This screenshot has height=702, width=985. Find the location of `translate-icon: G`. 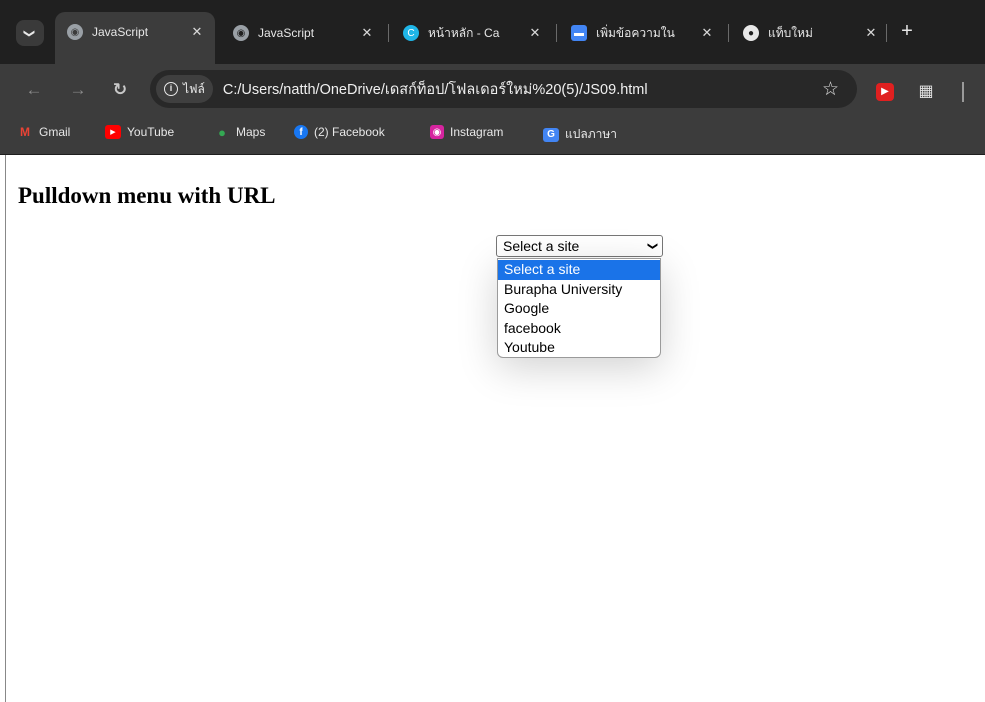

translate-icon: G is located at coordinates (551, 134).